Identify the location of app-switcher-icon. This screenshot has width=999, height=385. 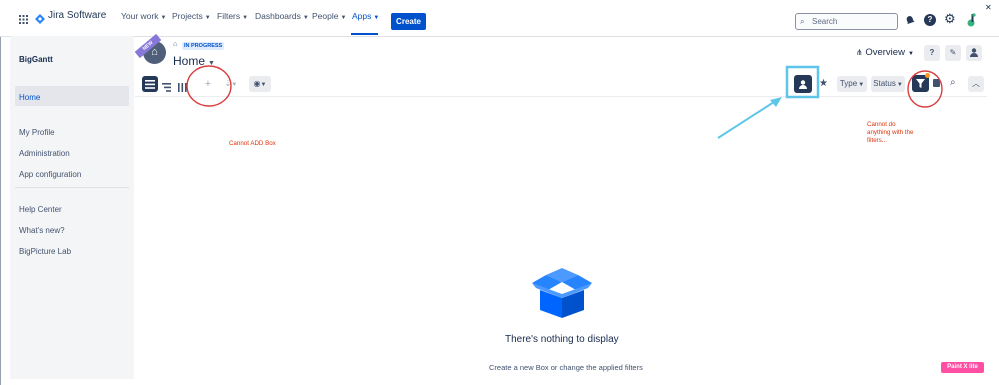
(23, 19).